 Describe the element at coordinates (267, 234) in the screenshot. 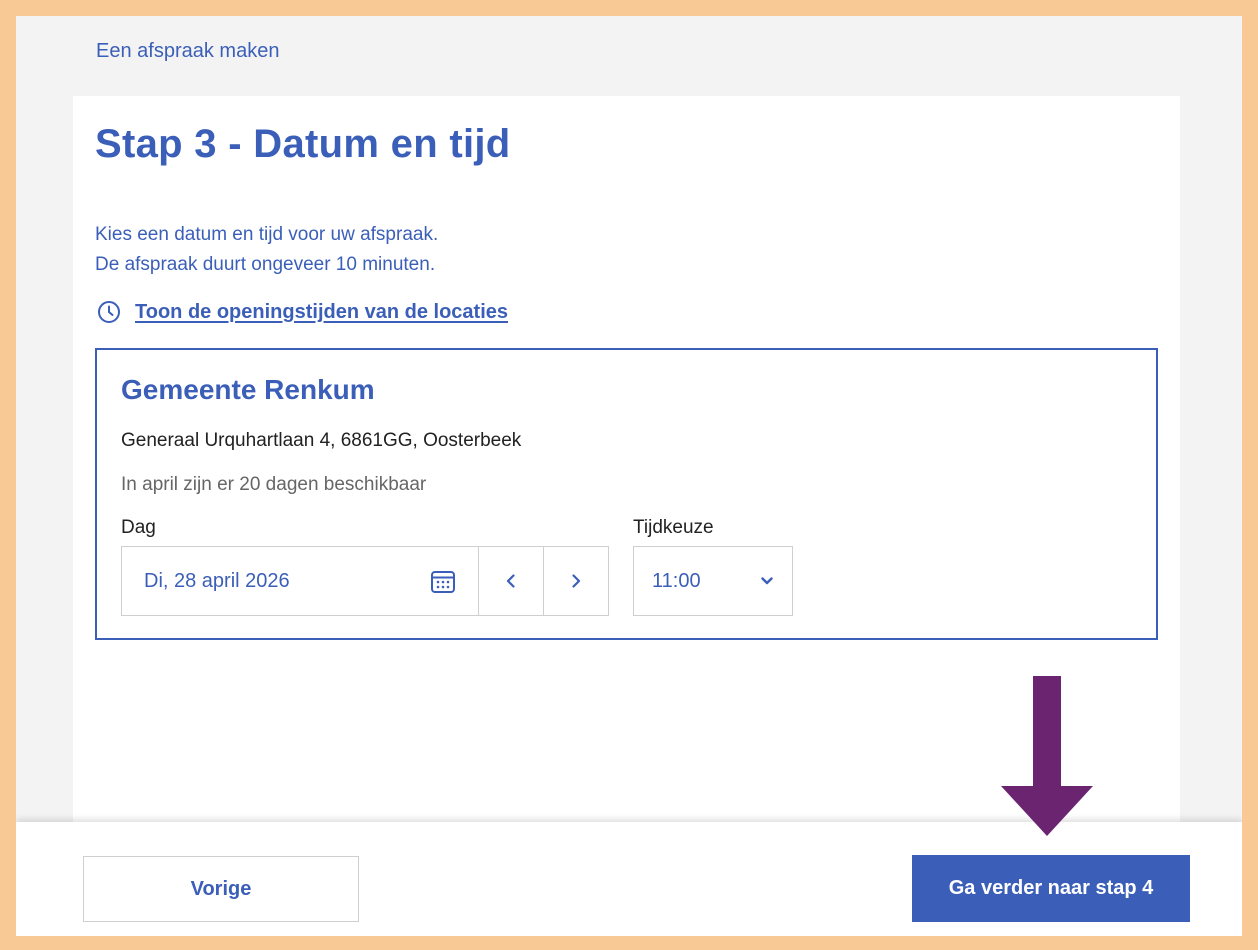

I see `intro-line-1: Kies een datum en tijd voor uw afspraak.` at that location.